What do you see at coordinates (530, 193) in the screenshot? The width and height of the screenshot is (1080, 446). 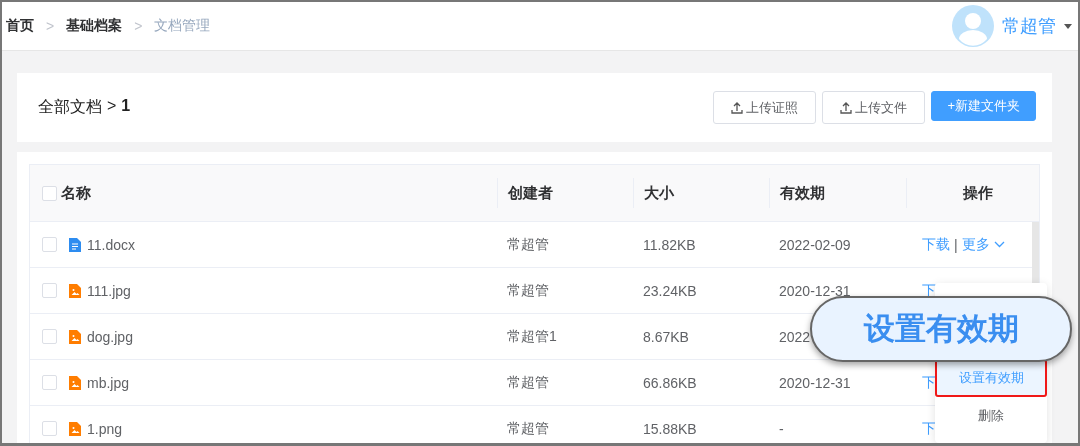 I see `column-header: 创建者` at bounding box center [530, 193].